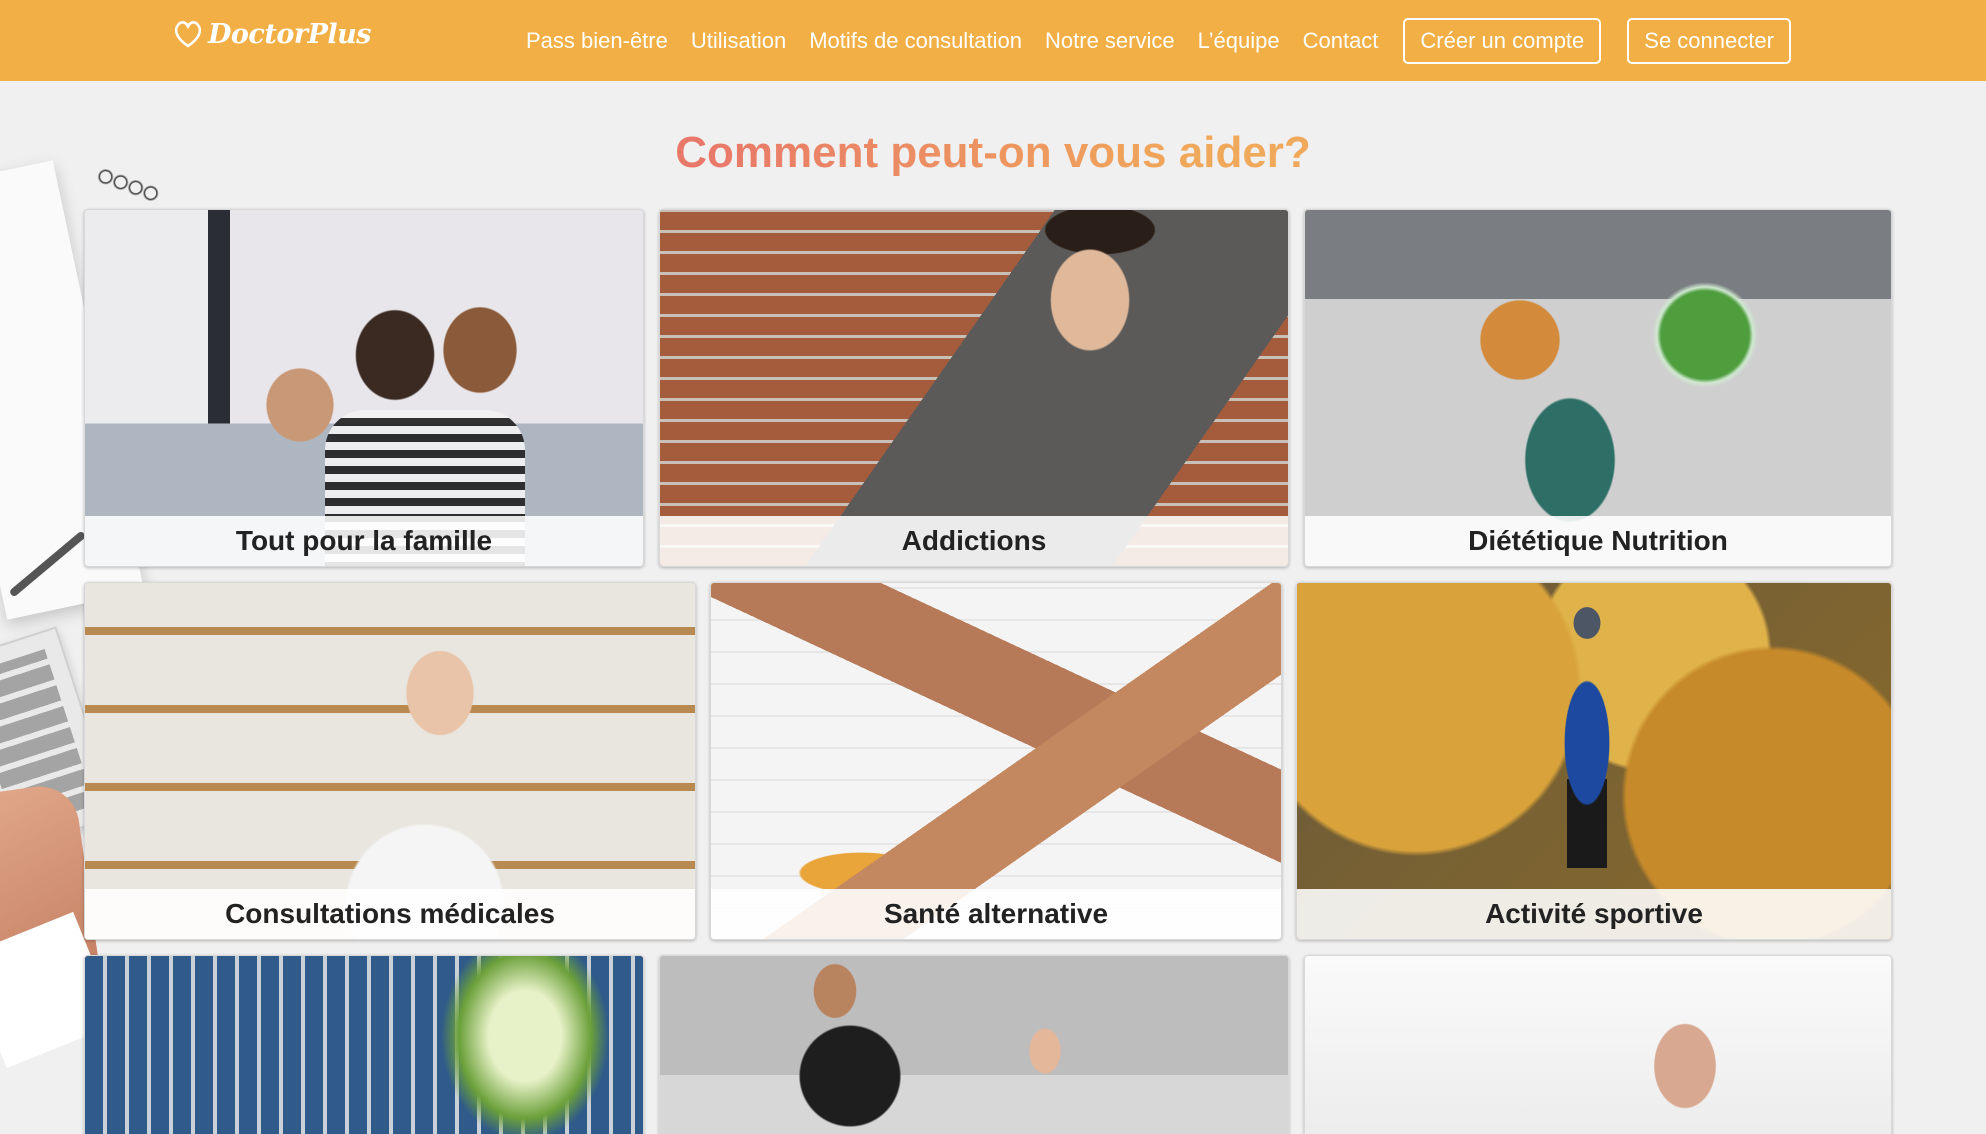  Describe the element at coordinates (1709, 40) in the screenshot. I see `login-button: Se connecter` at that location.